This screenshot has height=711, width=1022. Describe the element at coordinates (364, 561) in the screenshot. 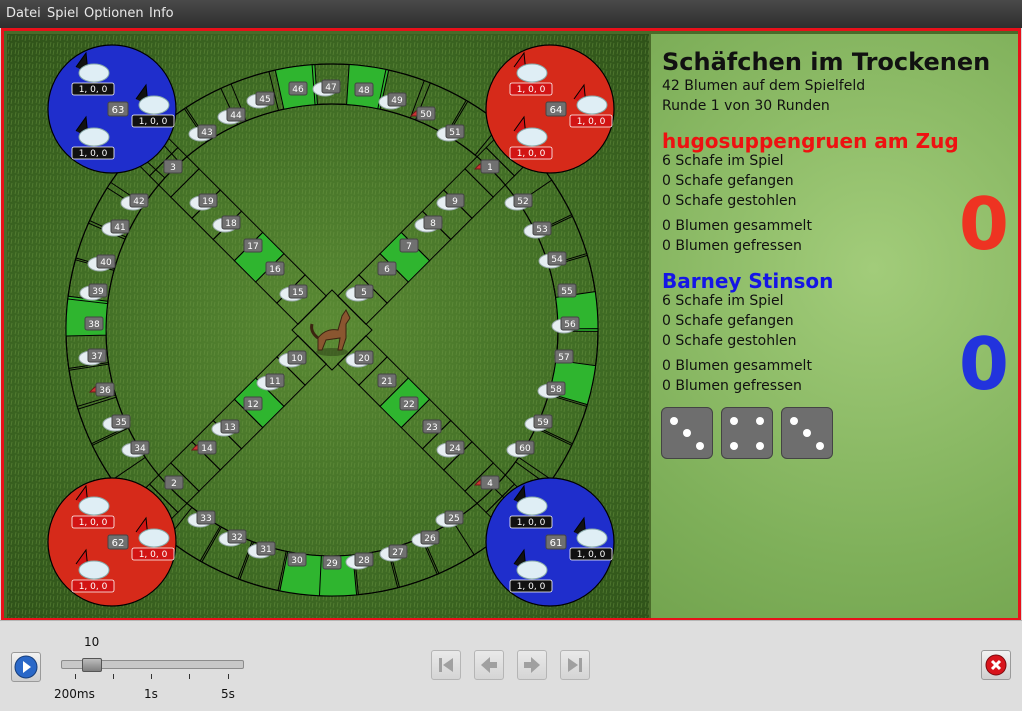

I see `field-label: 28` at that location.